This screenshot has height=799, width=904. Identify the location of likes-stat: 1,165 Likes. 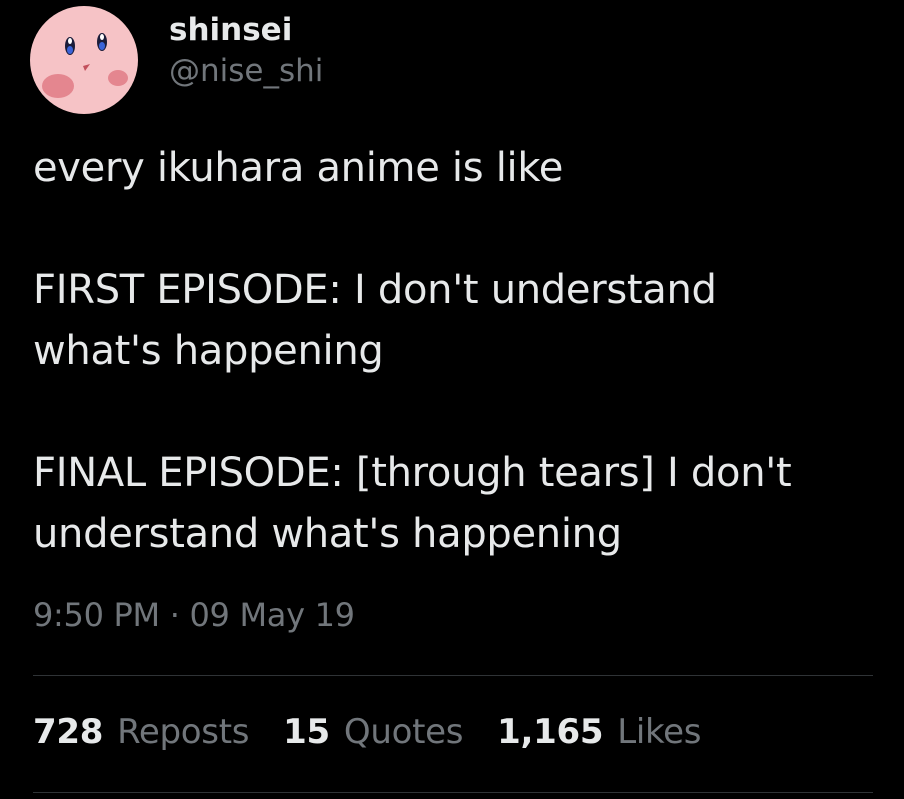
(599, 732).